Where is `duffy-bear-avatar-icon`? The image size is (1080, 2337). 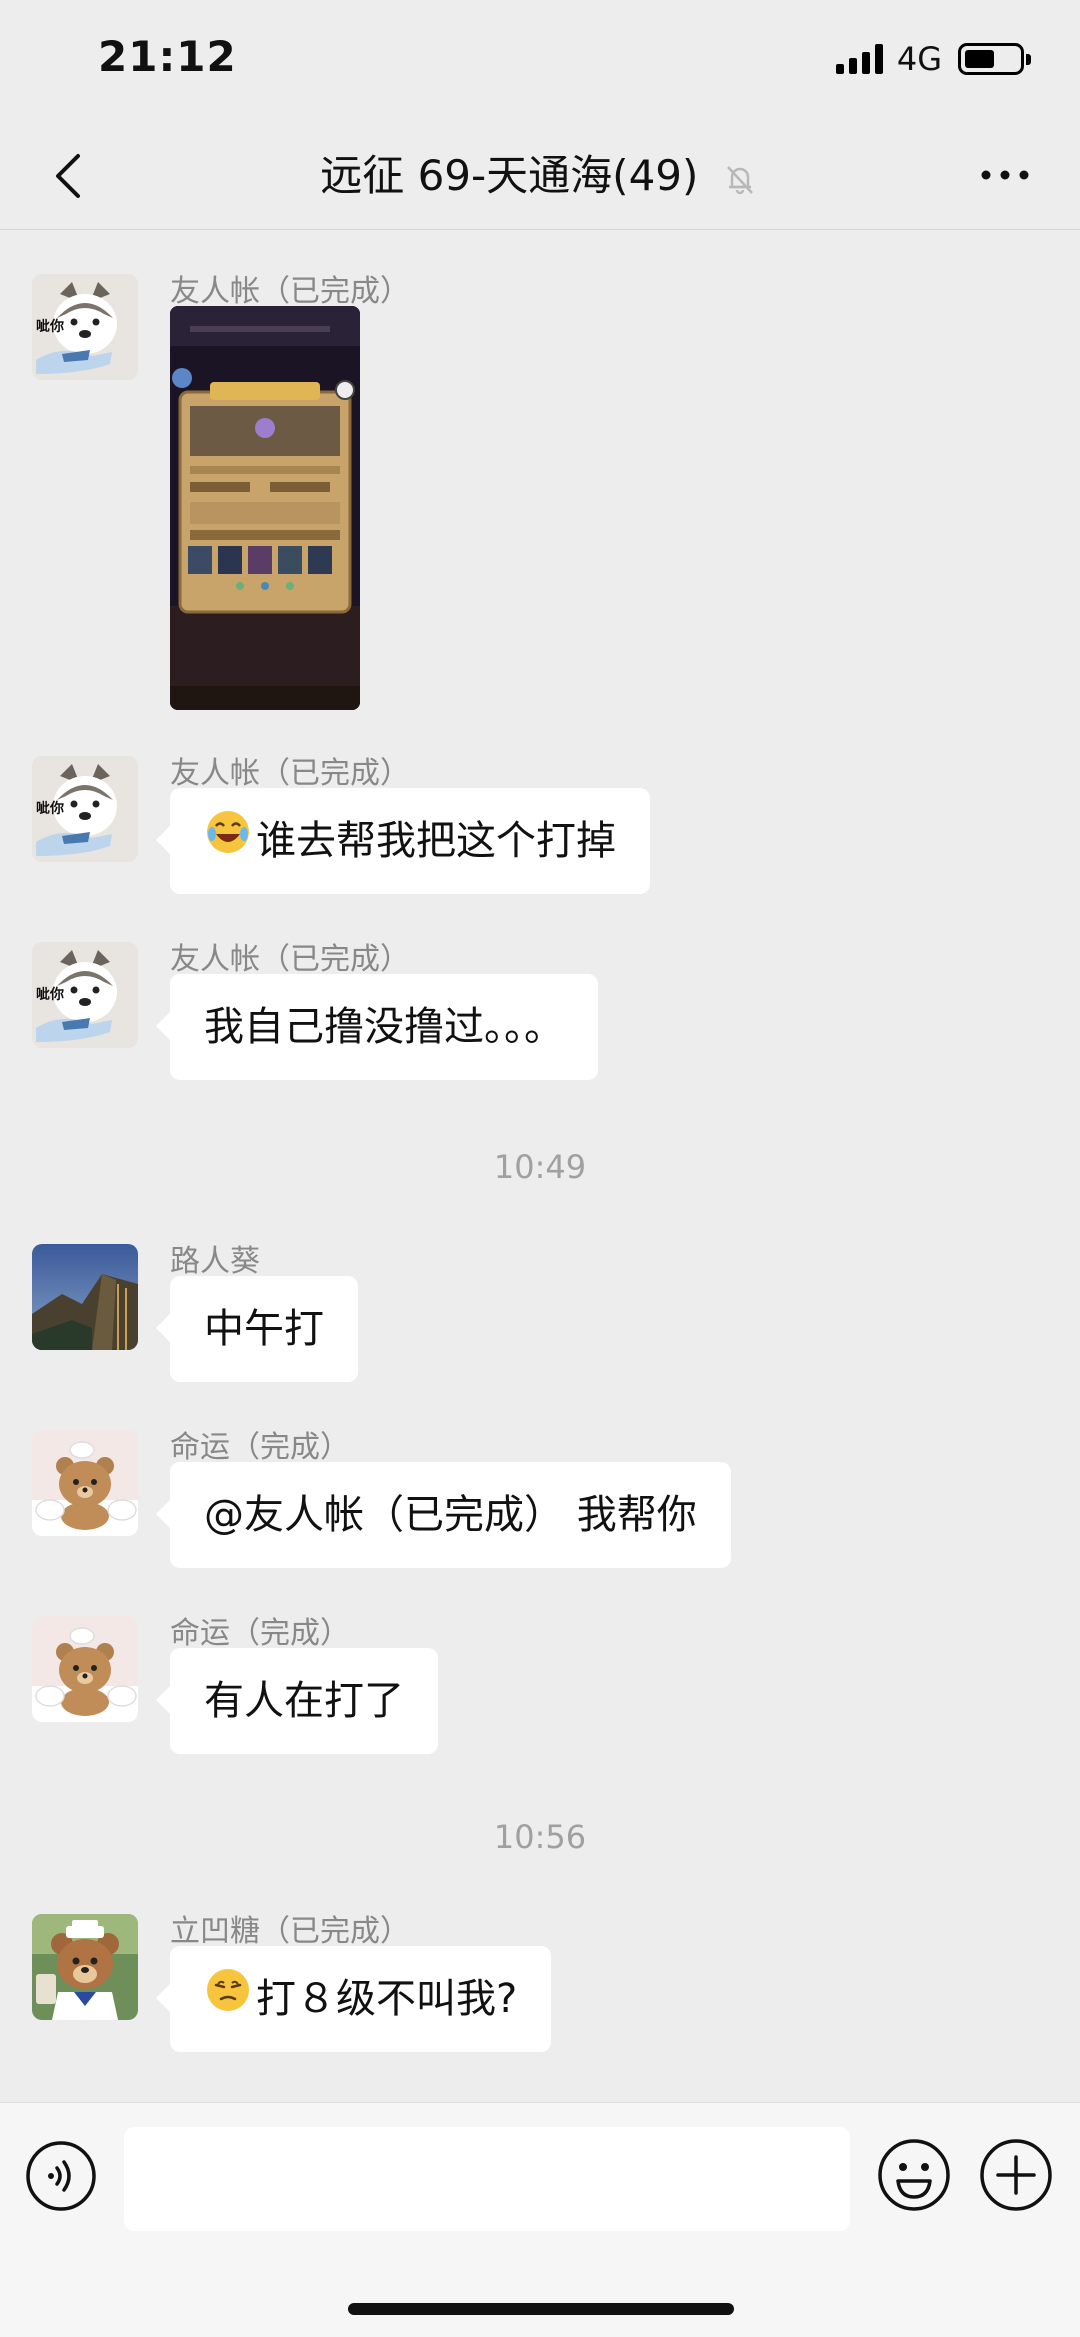 duffy-bear-avatar-icon is located at coordinates (85, 1967).